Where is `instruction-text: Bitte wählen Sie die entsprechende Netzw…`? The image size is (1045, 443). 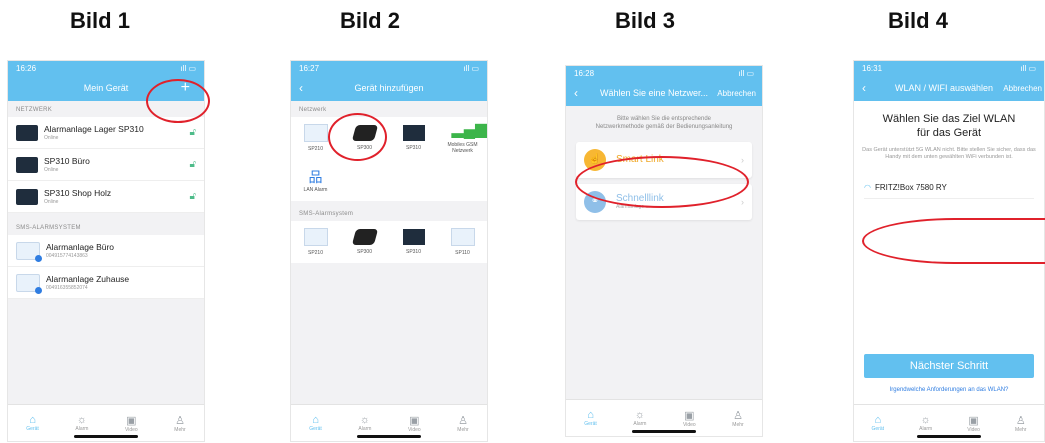
instruction-text: Bitte wählen Sie die entsprechende Netzw… is located at coordinates (664, 123).